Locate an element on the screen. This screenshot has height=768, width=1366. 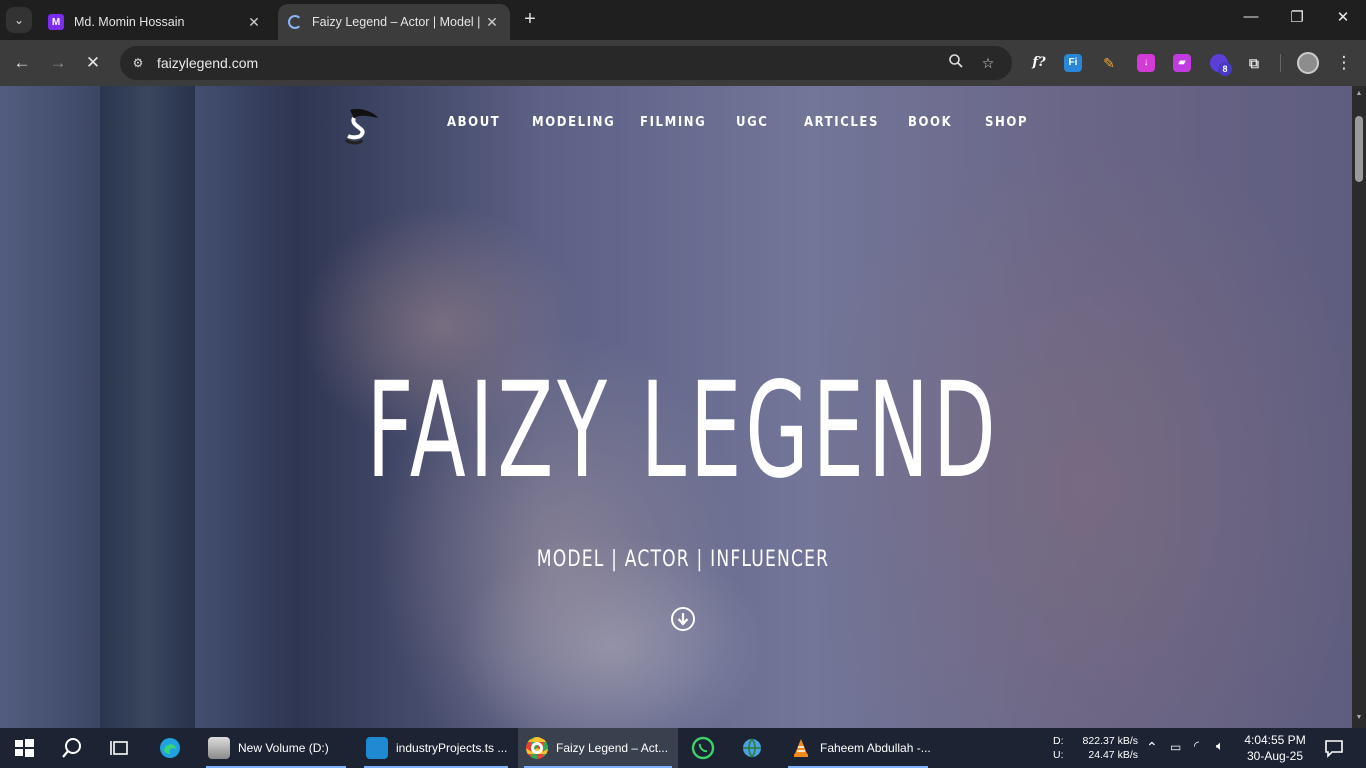
battery-icon: ▭ is located at coordinates (1175, 747).